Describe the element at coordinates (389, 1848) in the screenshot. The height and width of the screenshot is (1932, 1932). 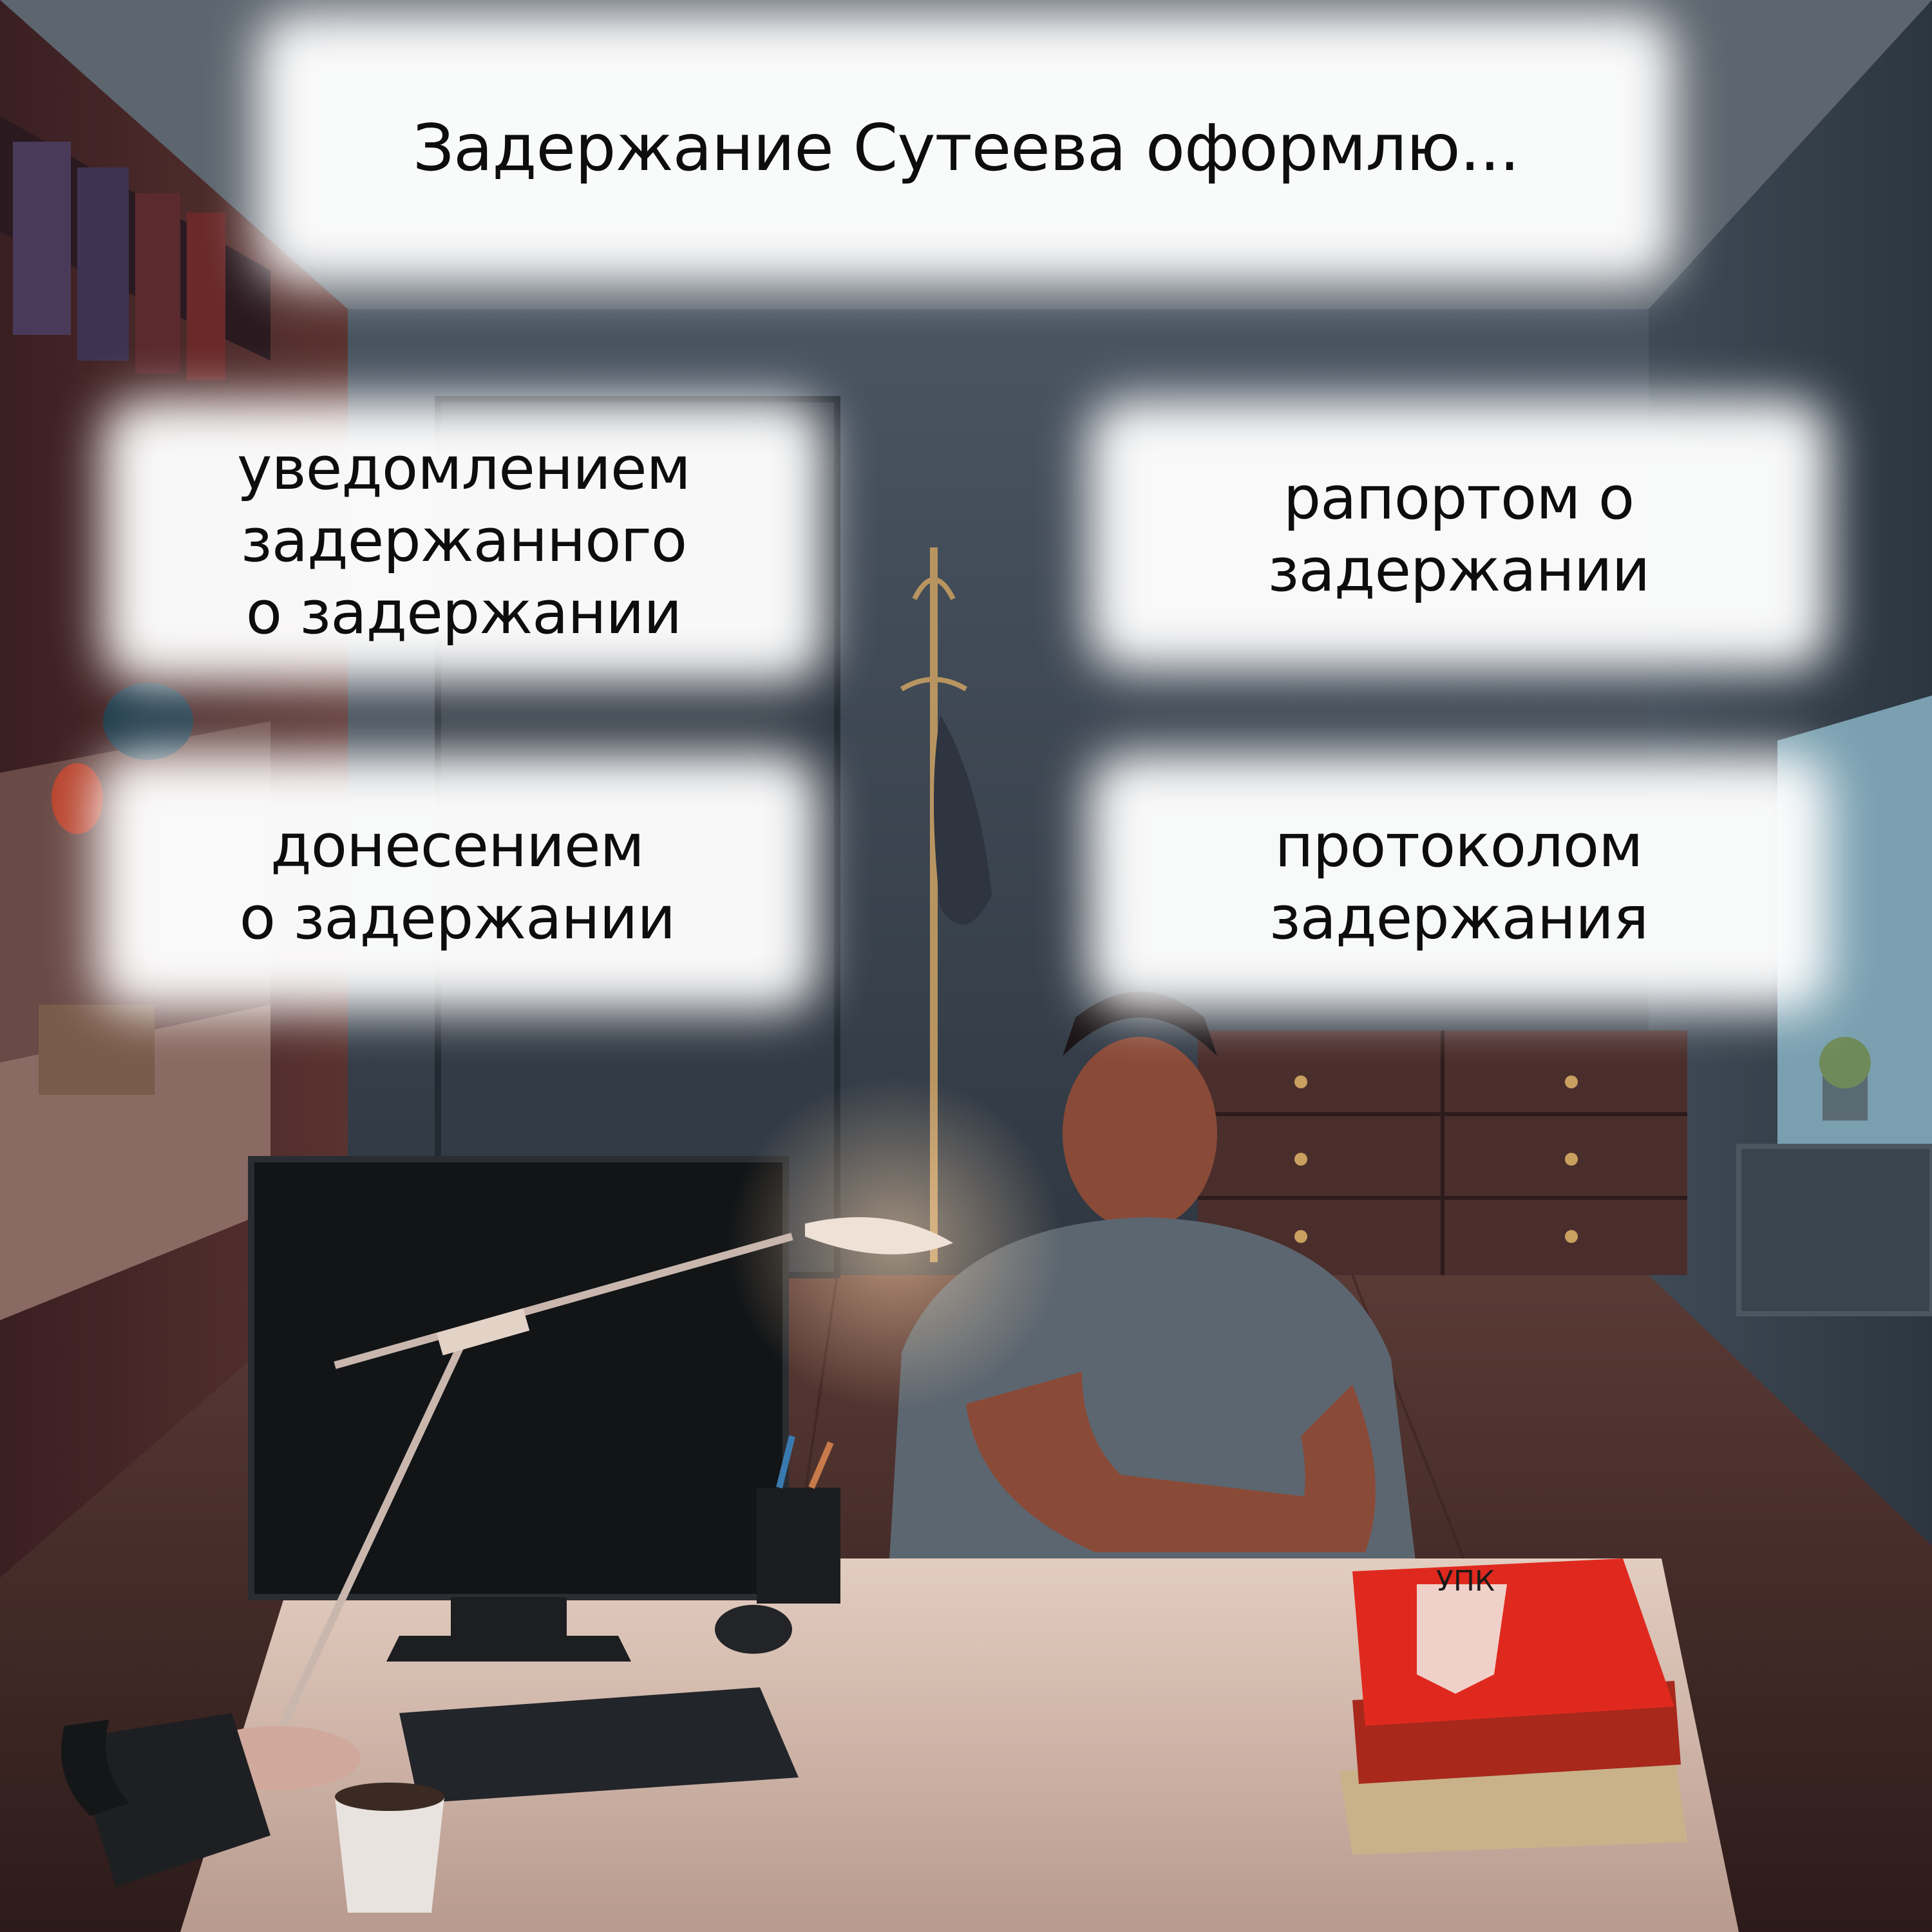
I see `coffee-cup-icon` at that location.